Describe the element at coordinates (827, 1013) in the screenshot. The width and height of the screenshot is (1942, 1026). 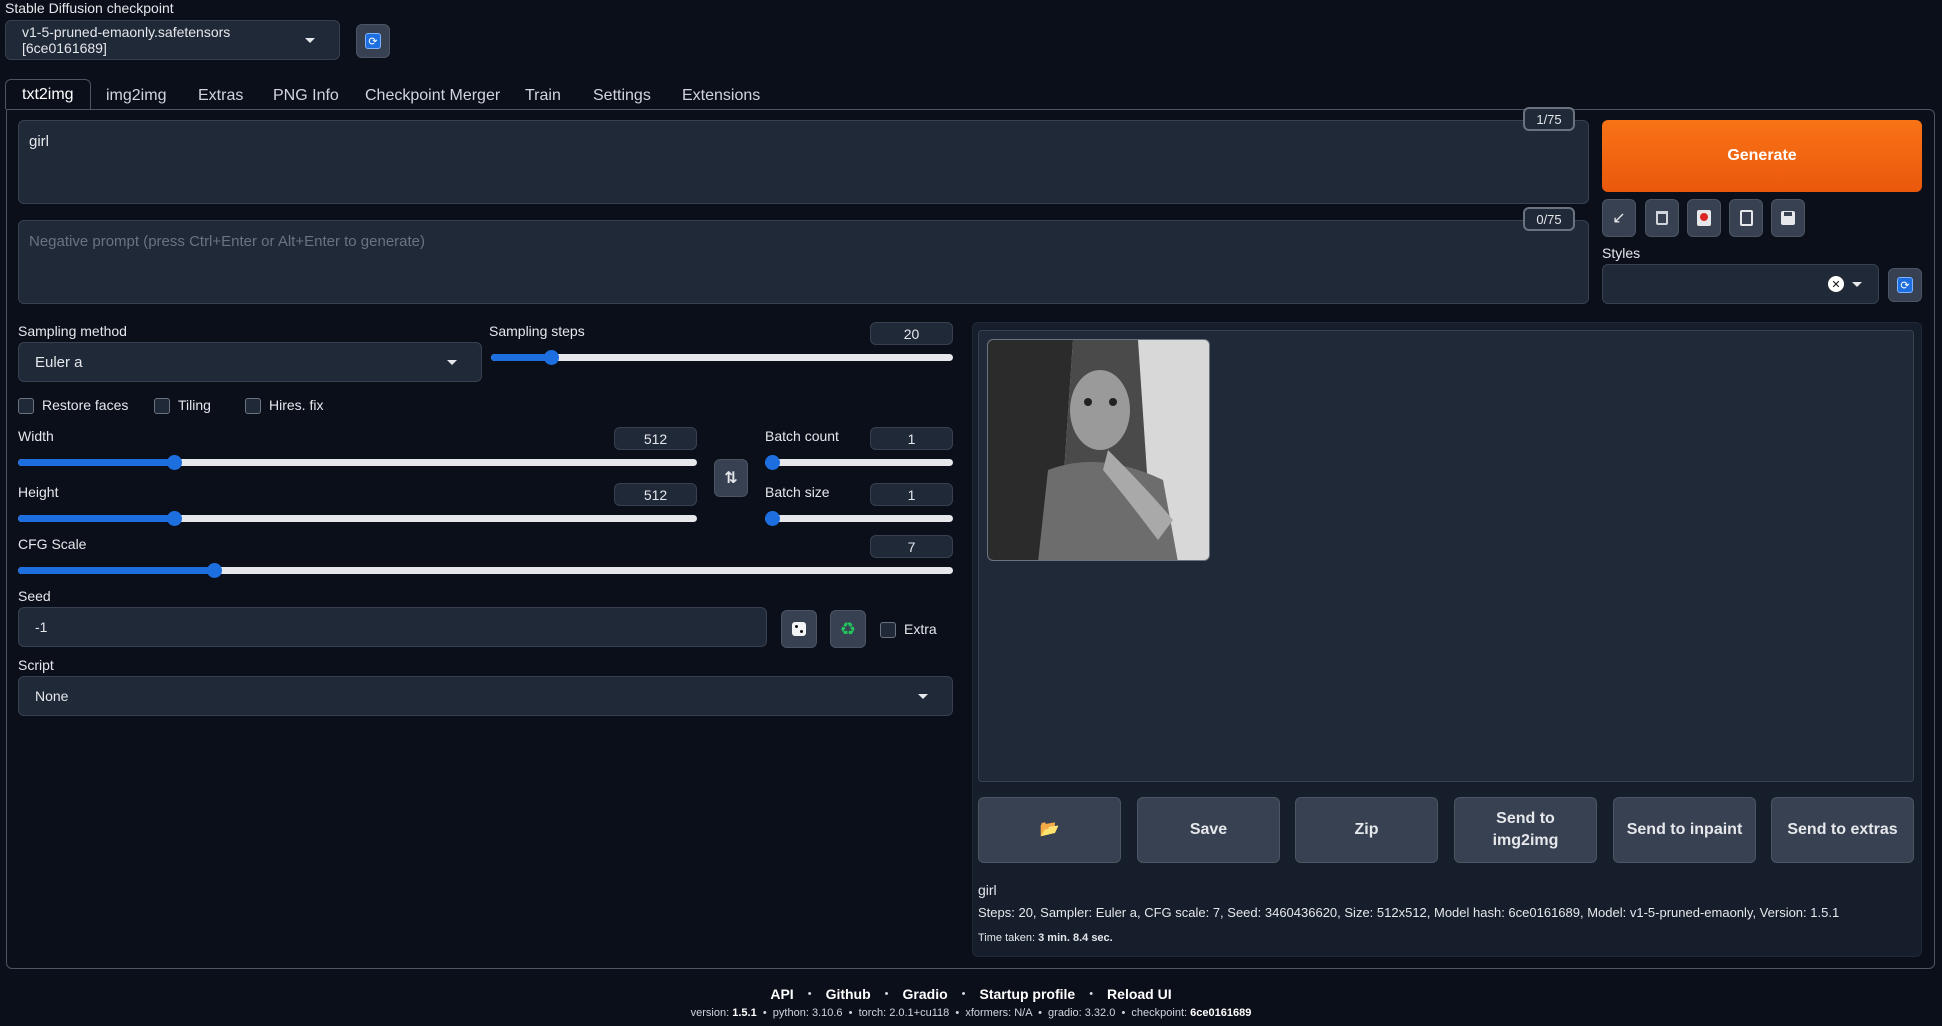
I see `python-value: 3.10.6` at that location.